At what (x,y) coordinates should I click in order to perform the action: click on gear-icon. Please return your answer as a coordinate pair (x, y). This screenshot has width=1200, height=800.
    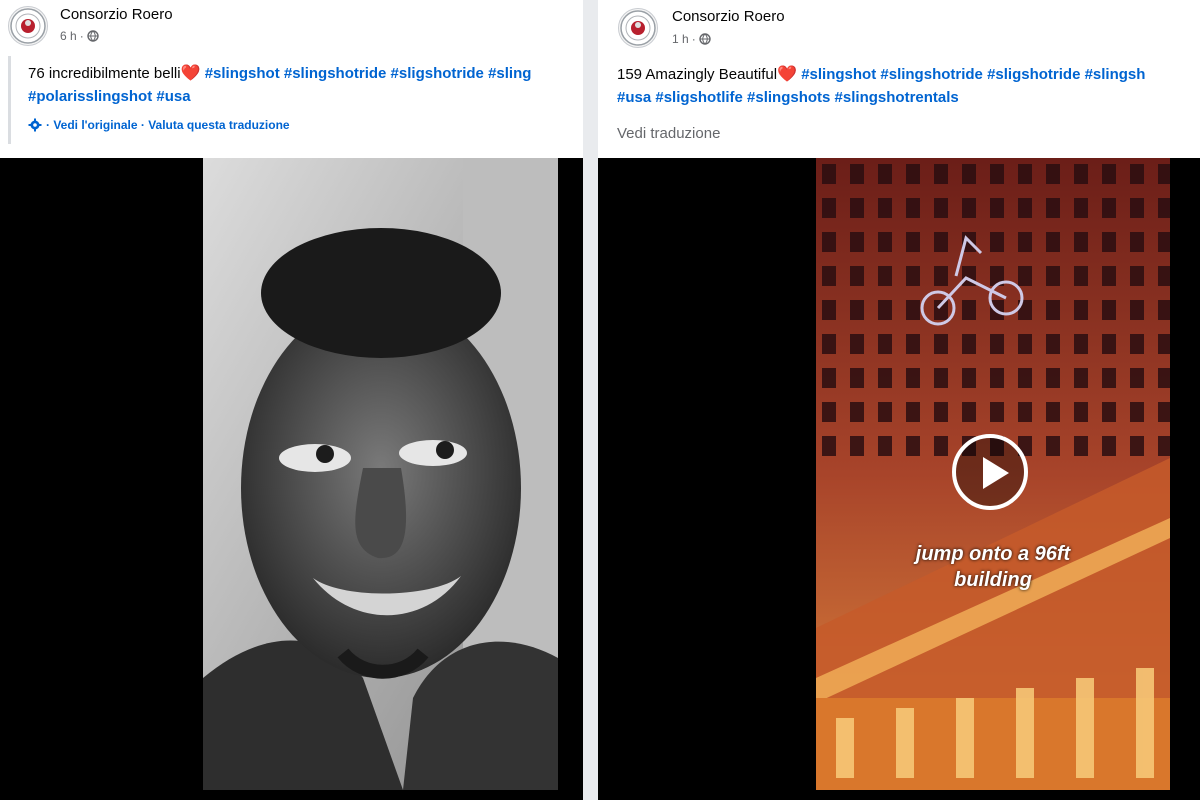
    Looking at the image, I should click on (35, 125).